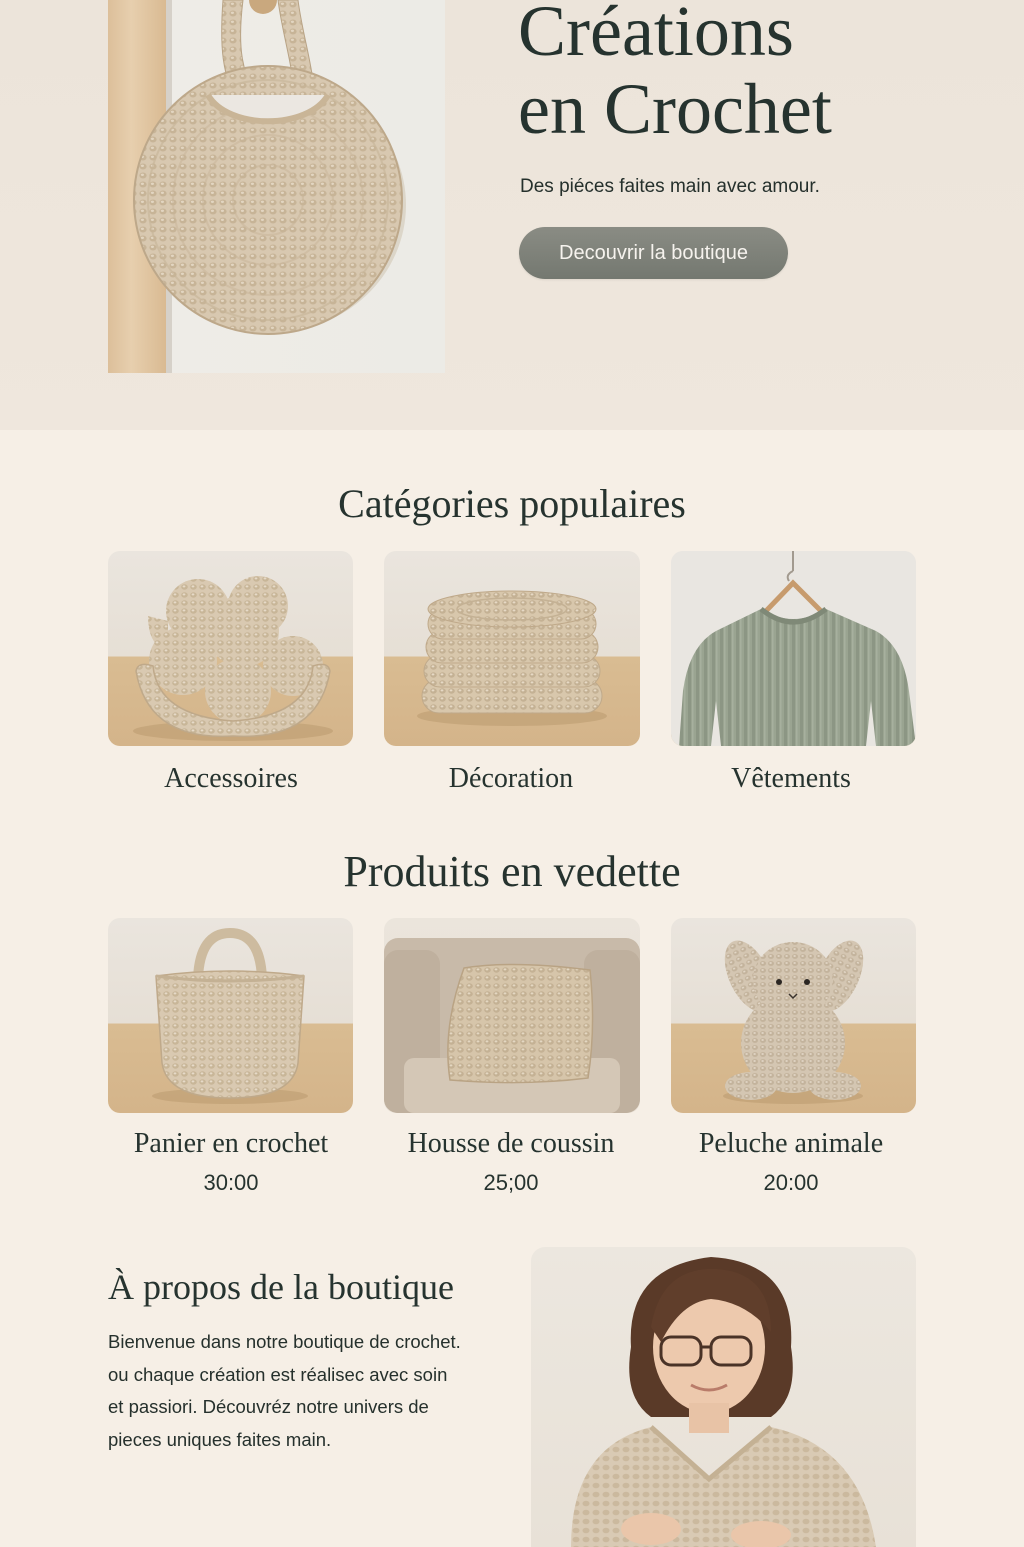 The width and height of the screenshot is (1024, 1547). What do you see at coordinates (220, 1439) in the screenshot?
I see `about-line: pieces uniques faites main.` at bounding box center [220, 1439].